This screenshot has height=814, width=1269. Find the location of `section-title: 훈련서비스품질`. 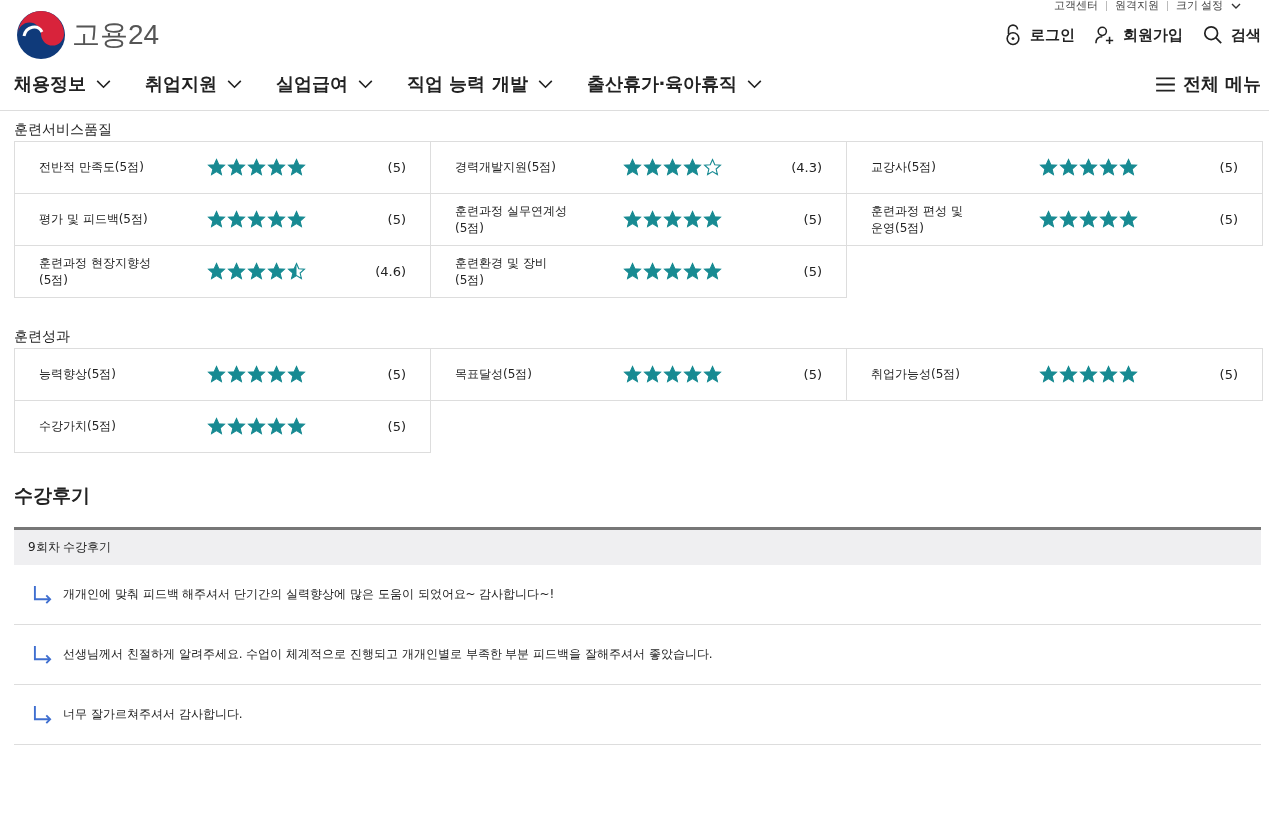

section-title: 훈련서비스품질 is located at coordinates (63, 130).